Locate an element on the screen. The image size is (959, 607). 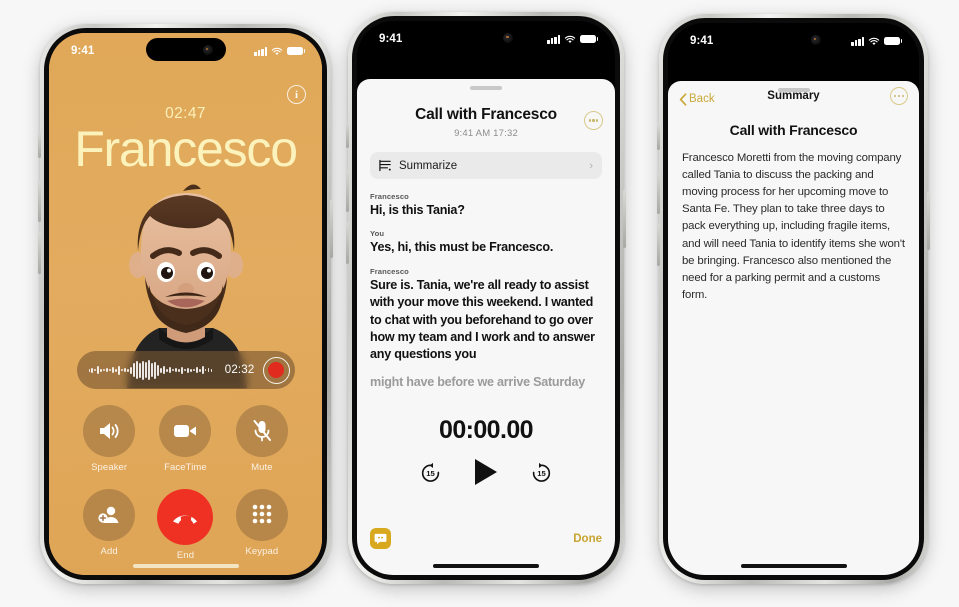
control-label: Add is located at coordinates (109, 551).